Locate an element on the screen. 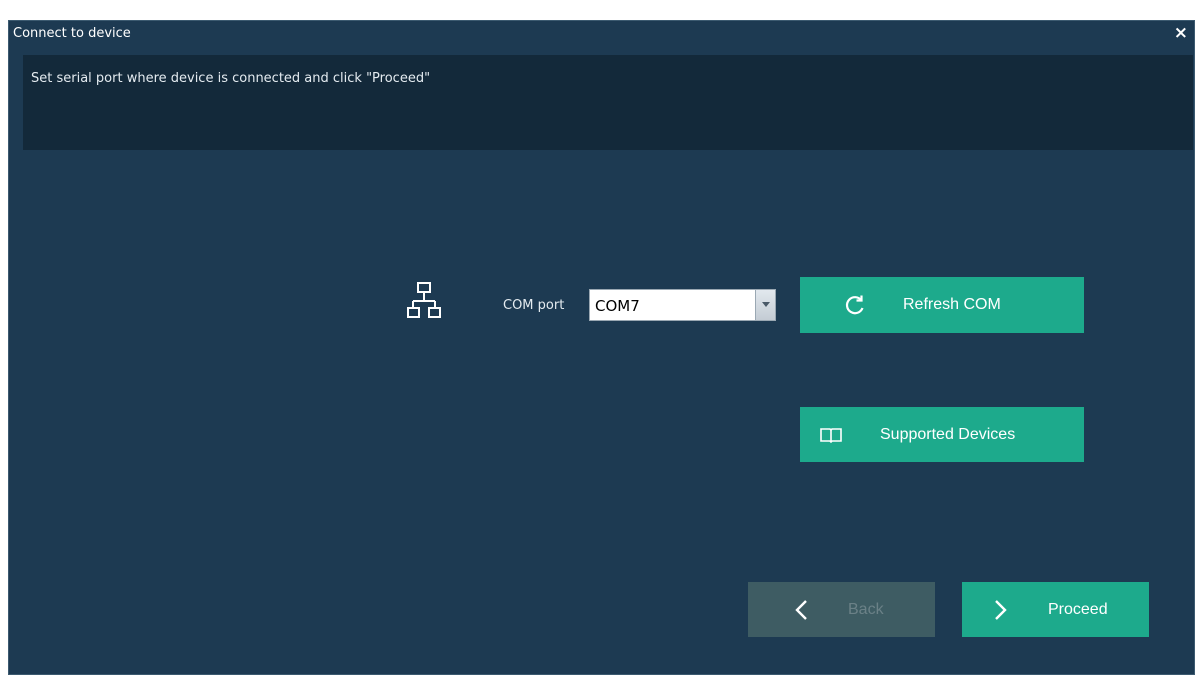  chevron-right-icon is located at coordinates (1001, 609).